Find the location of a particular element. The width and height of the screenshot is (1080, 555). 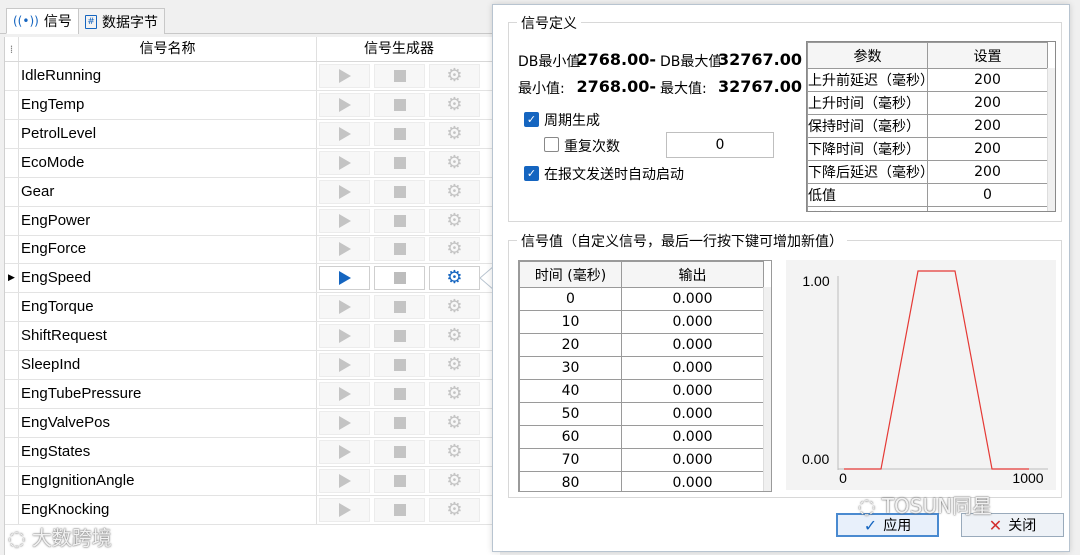

param-scrollbar is located at coordinates (1051, 139).